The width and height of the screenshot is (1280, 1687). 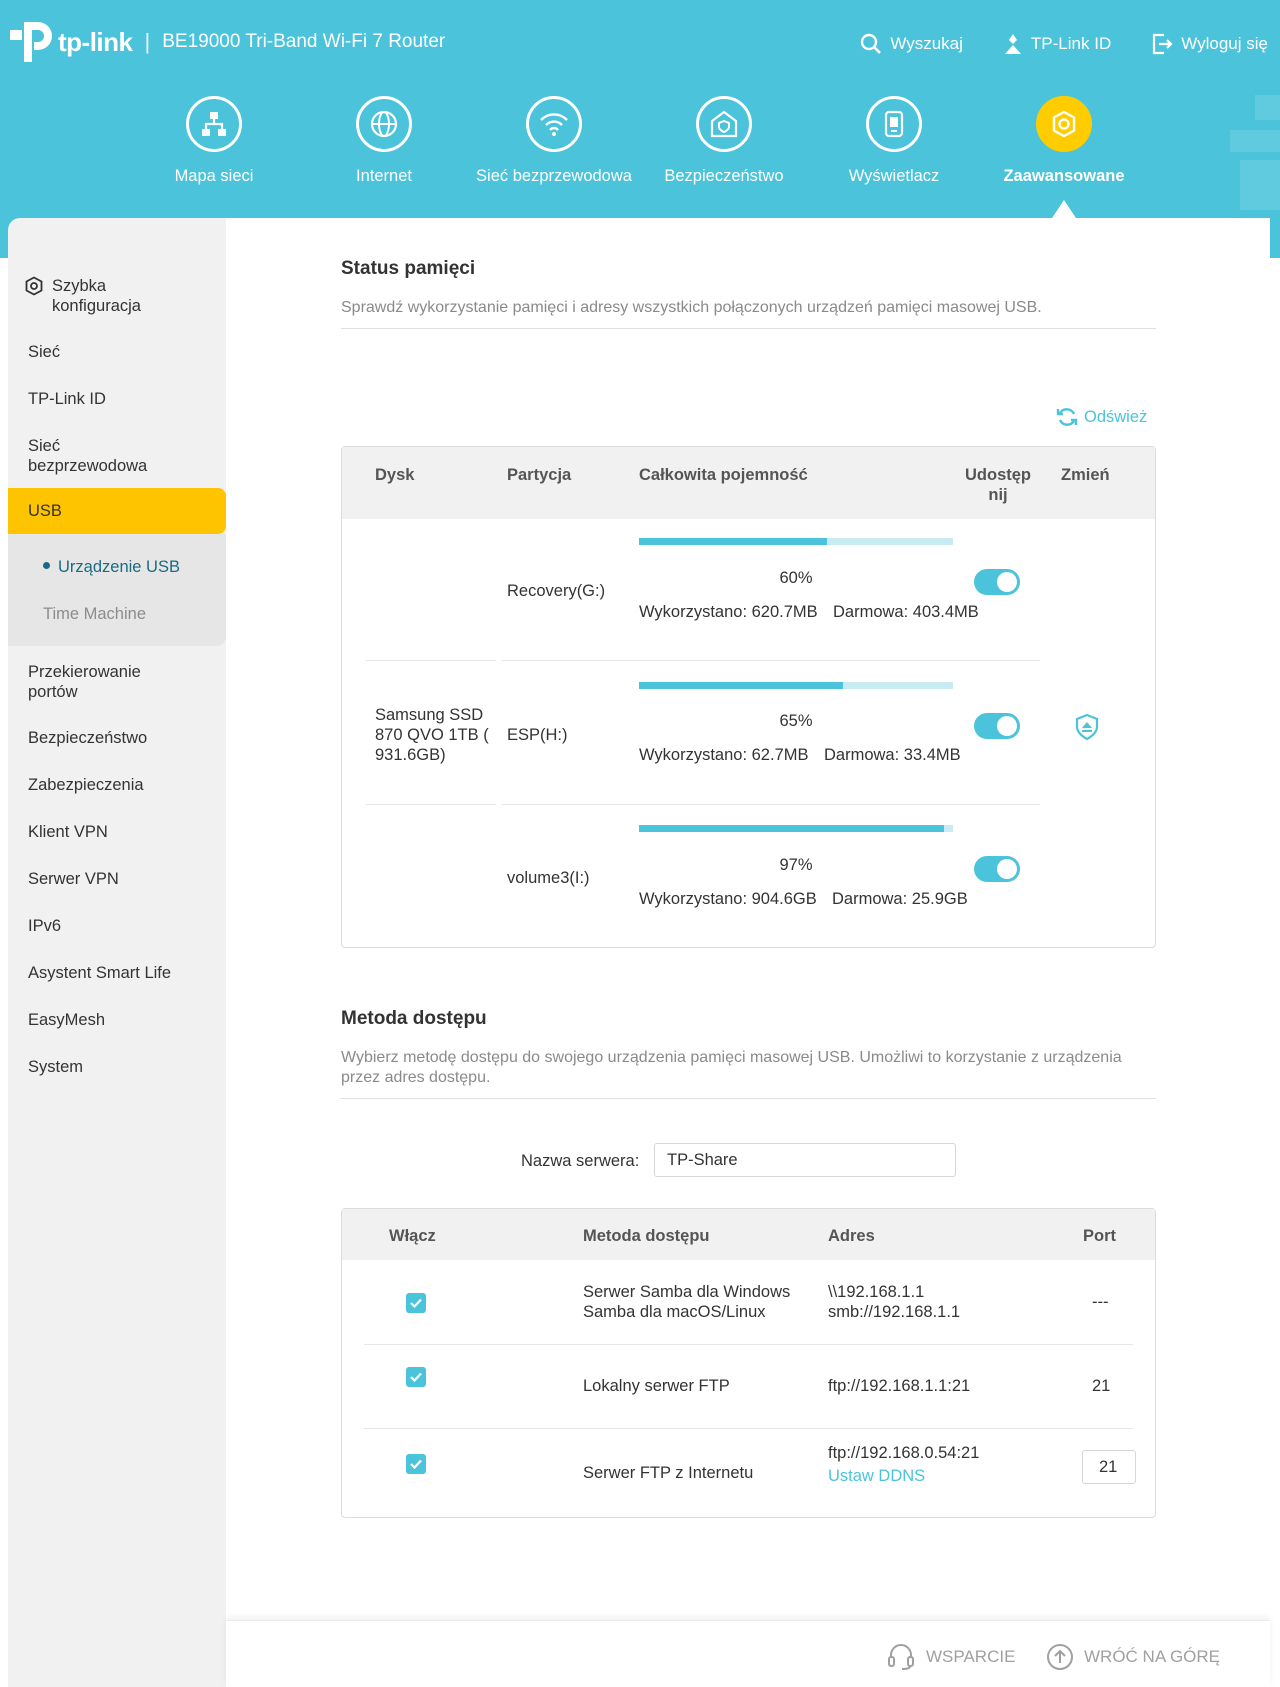 I want to click on method-name: Lokalny serwer FTP, so click(x=656, y=1386).